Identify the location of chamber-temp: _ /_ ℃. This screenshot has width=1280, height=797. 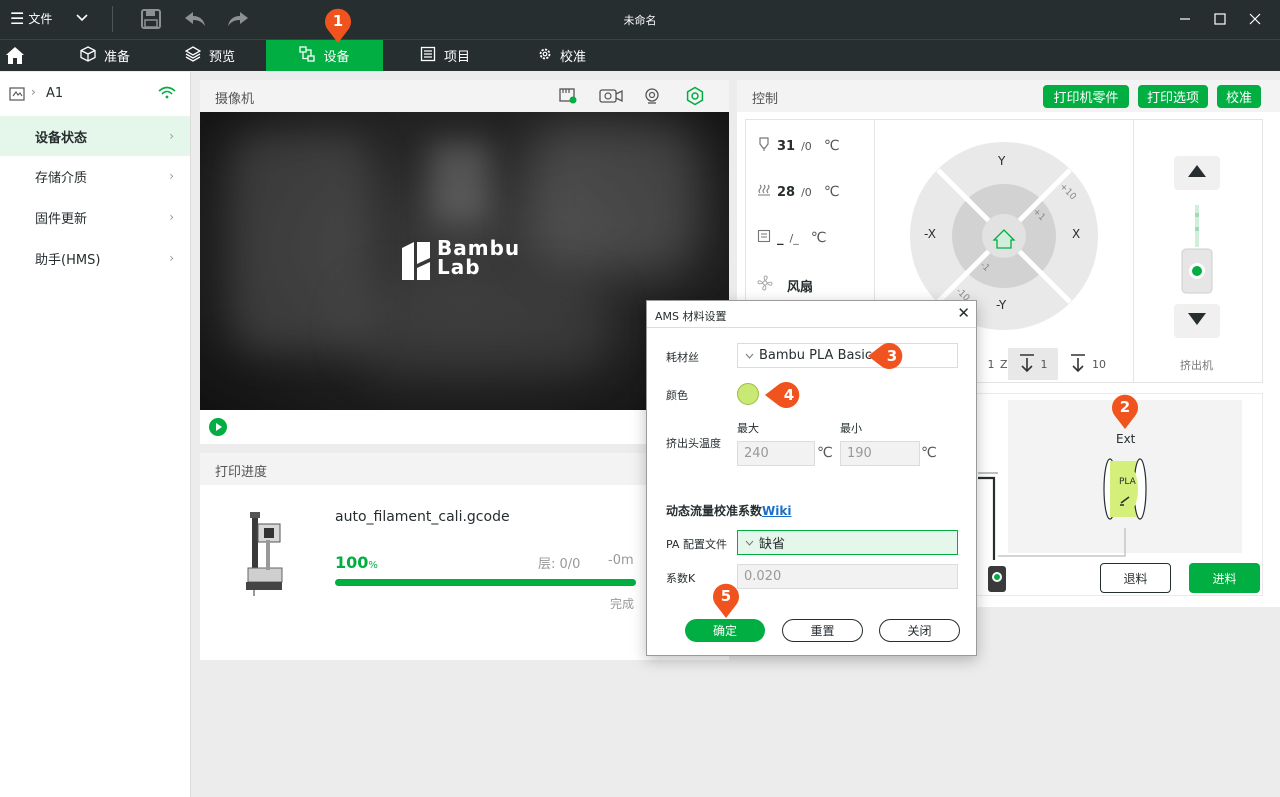
(791, 238).